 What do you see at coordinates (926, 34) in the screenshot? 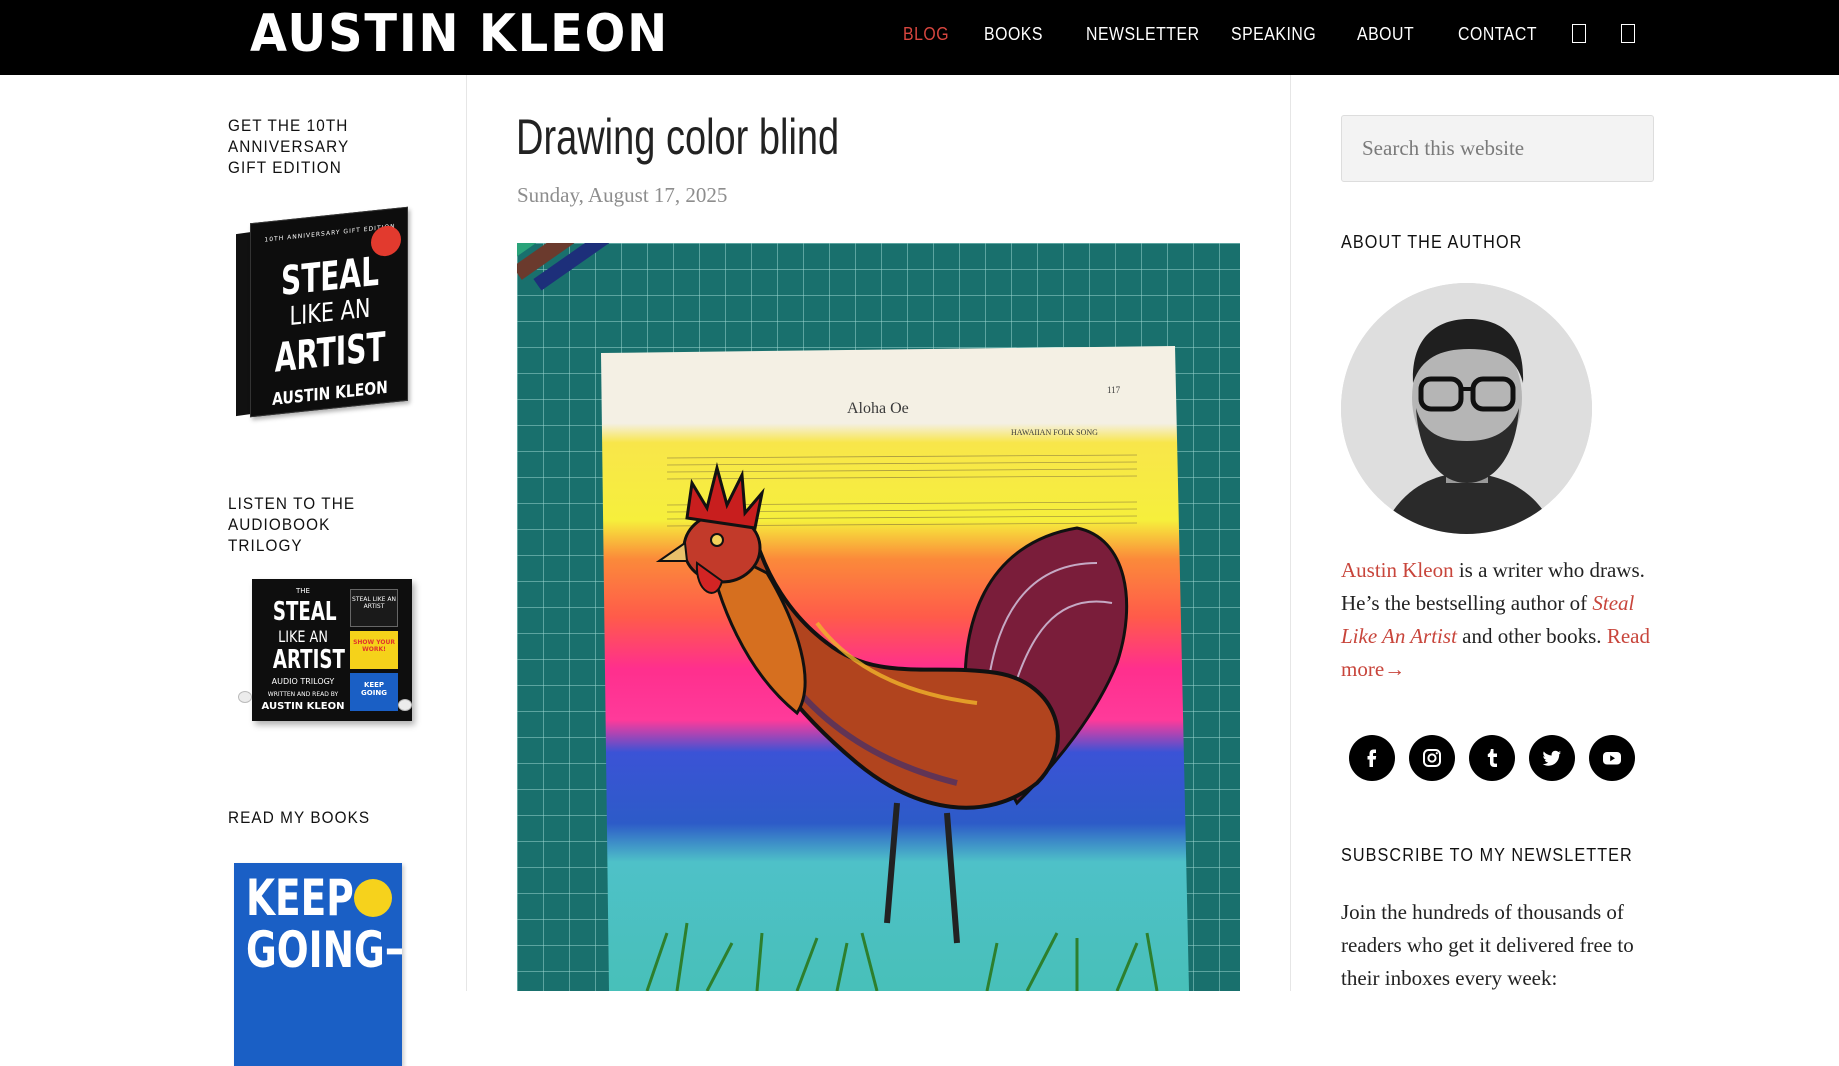
I see `nav-blog: BLOG` at bounding box center [926, 34].